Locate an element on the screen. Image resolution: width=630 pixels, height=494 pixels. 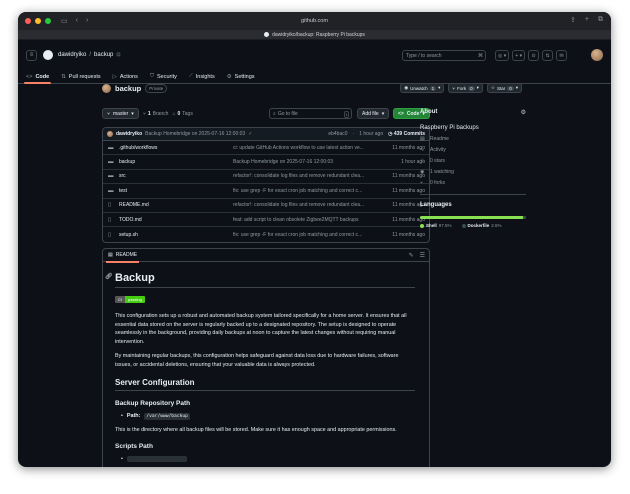
commit-time: 1 hour ago is located at coordinates (371, 134).